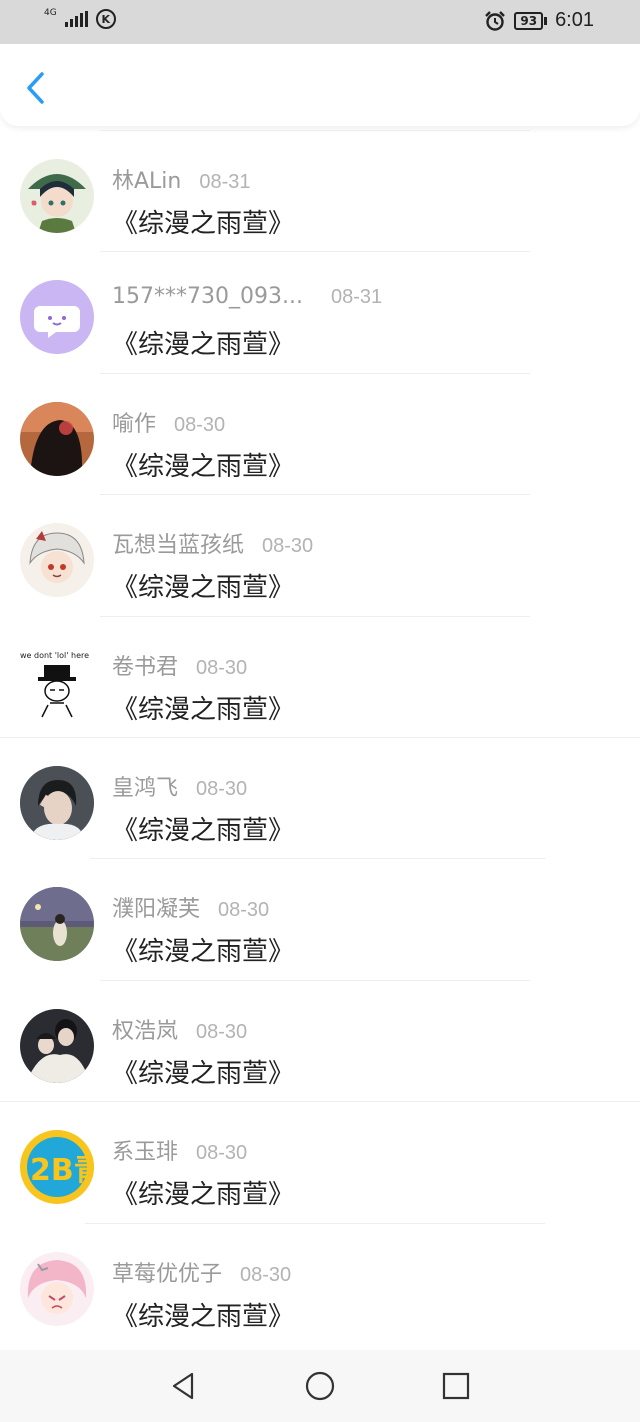  What do you see at coordinates (320, 22) in the screenshot?
I see `status-bar: 4G K 93 6:01` at bounding box center [320, 22].